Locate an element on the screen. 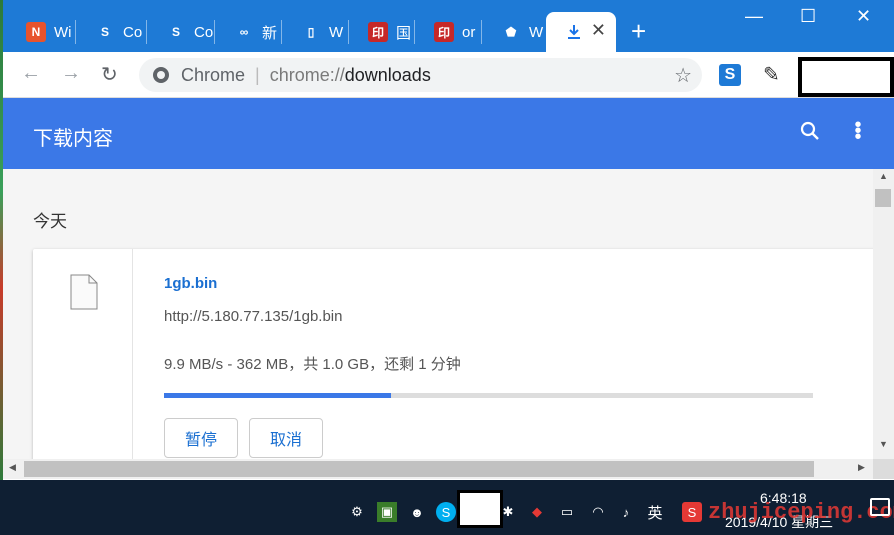 The image size is (894, 535). pause-button: 暂停 is located at coordinates (201, 438).